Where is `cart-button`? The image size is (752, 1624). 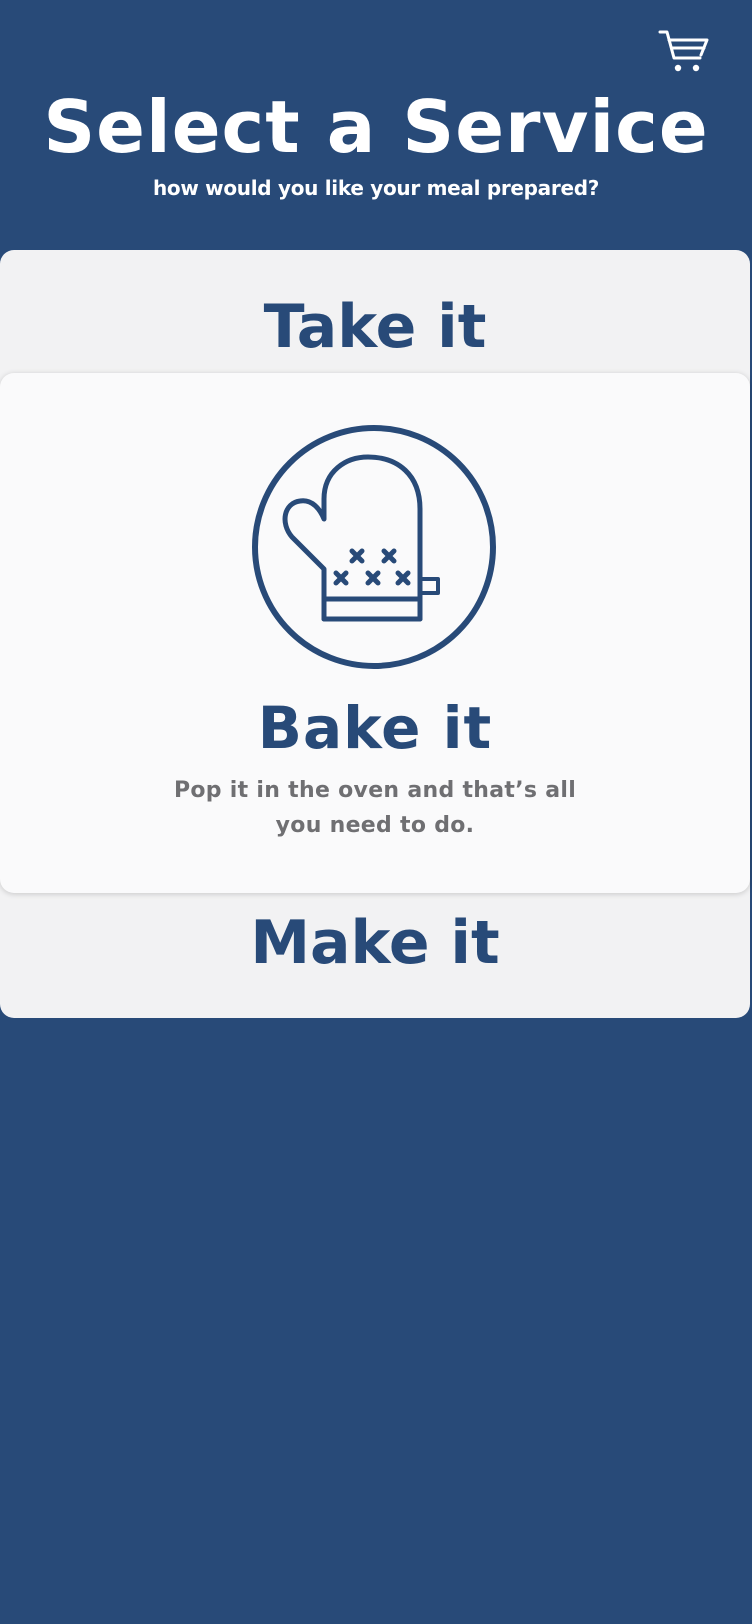
cart-button is located at coordinates (684, 52).